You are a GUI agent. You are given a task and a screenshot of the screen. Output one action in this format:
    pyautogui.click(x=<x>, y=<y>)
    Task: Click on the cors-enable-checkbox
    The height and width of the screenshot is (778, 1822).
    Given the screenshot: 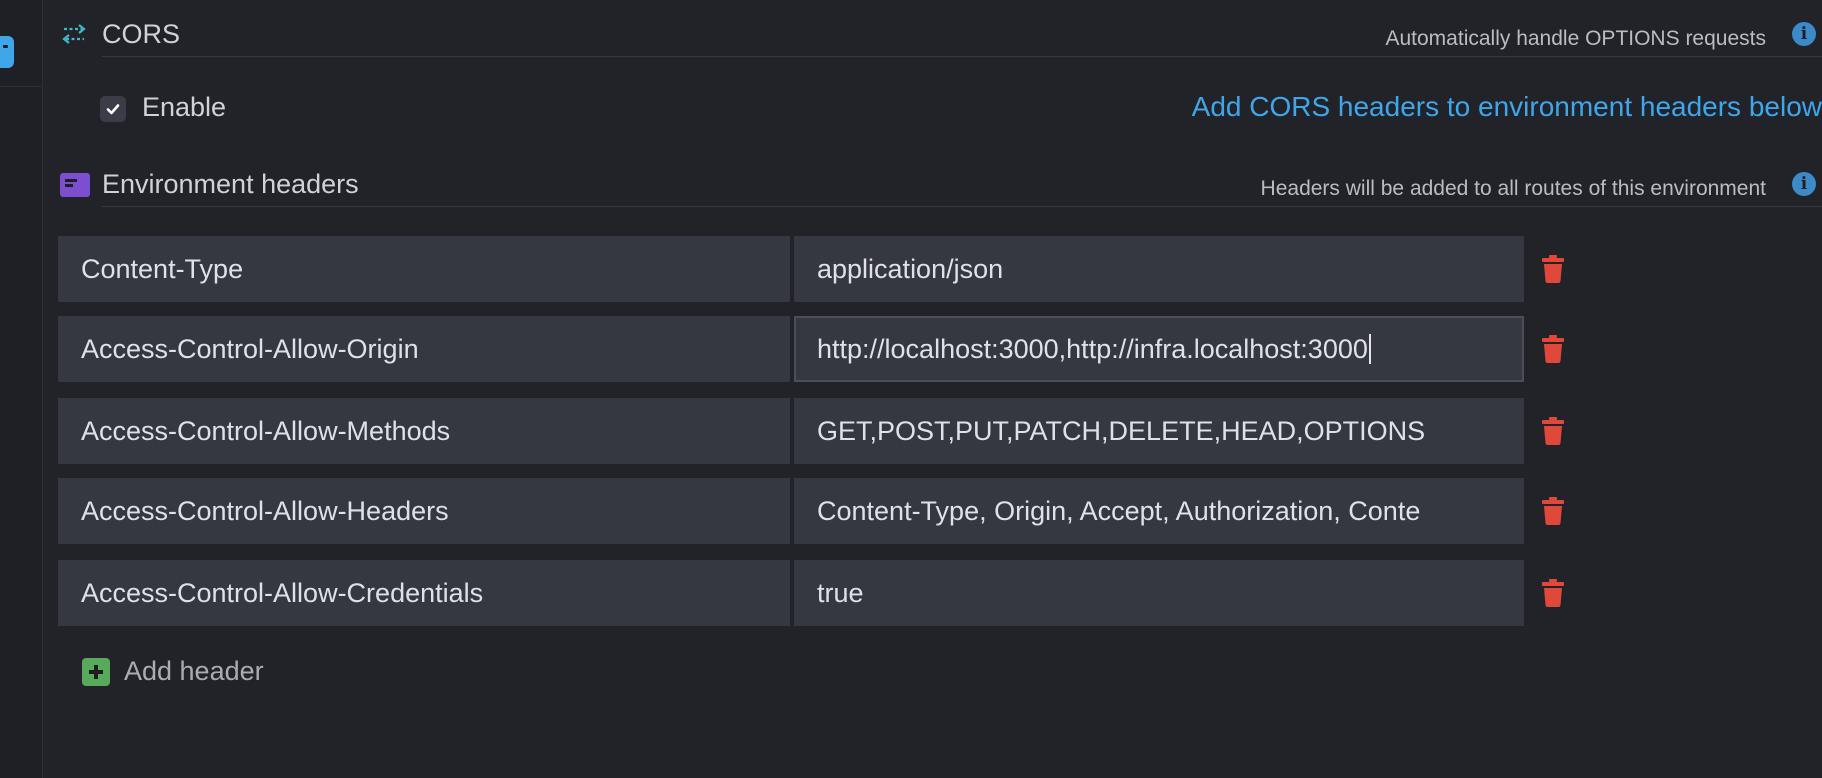 What is the action you would take?
    pyautogui.click(x=113, y=109)
    